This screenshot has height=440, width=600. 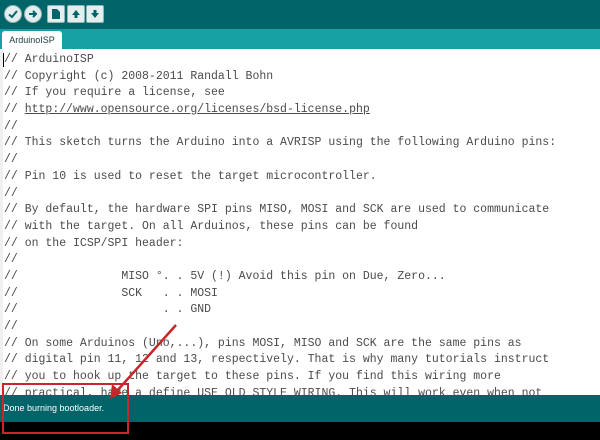 What do you see at coordinates (300, 14) in the screenshot?
I see `toolbar` at bounding box center [300, 14].